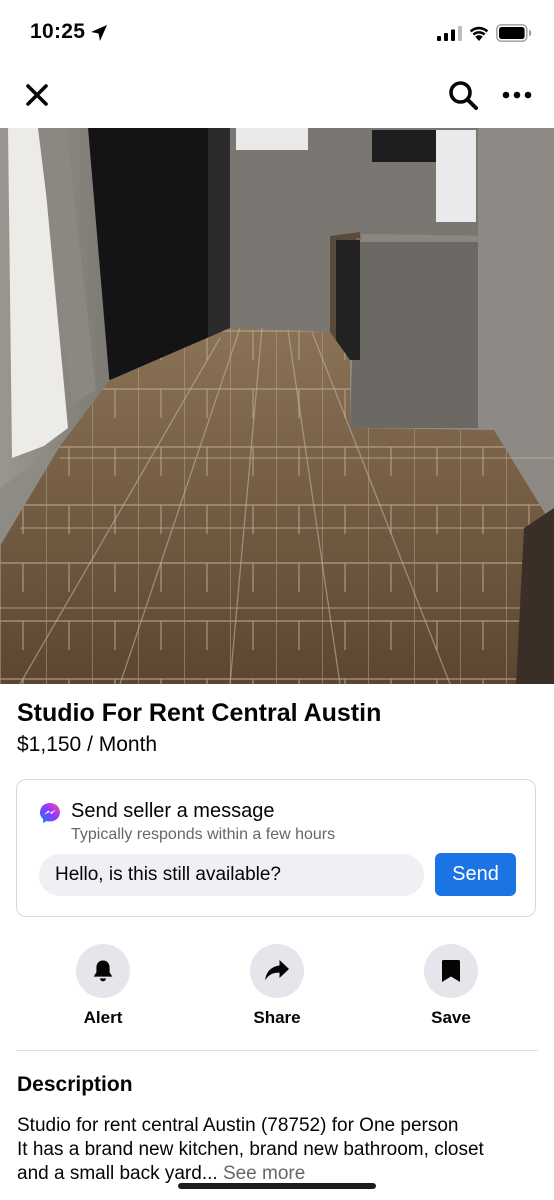 Image resolution: width=554 pixels, height=1200 pixels. Describe the element at coordinates (87, 744) in the screenshot. I see `listing-price: $1,150 / Month` at that location.